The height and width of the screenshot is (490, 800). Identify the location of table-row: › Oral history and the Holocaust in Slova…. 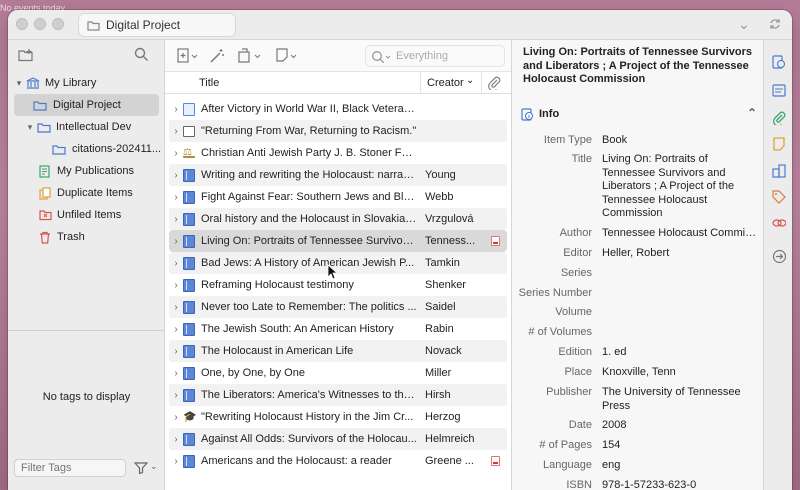
(338, 219).